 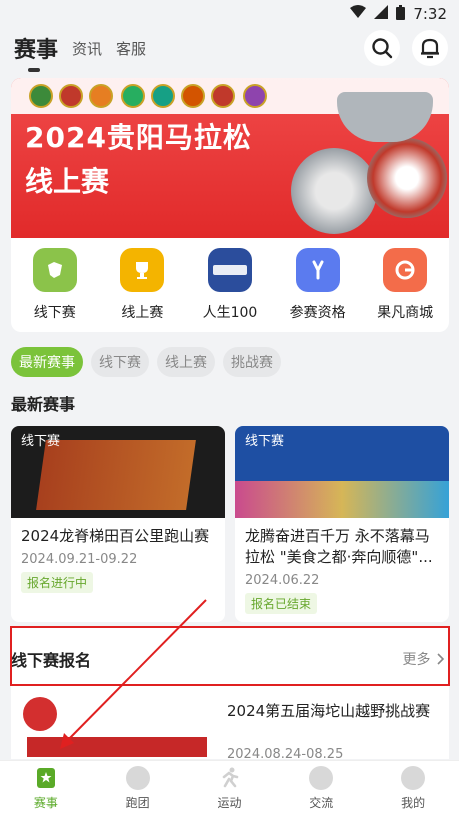 I want to click on medal-crown-image, so click(x=385, y=117).